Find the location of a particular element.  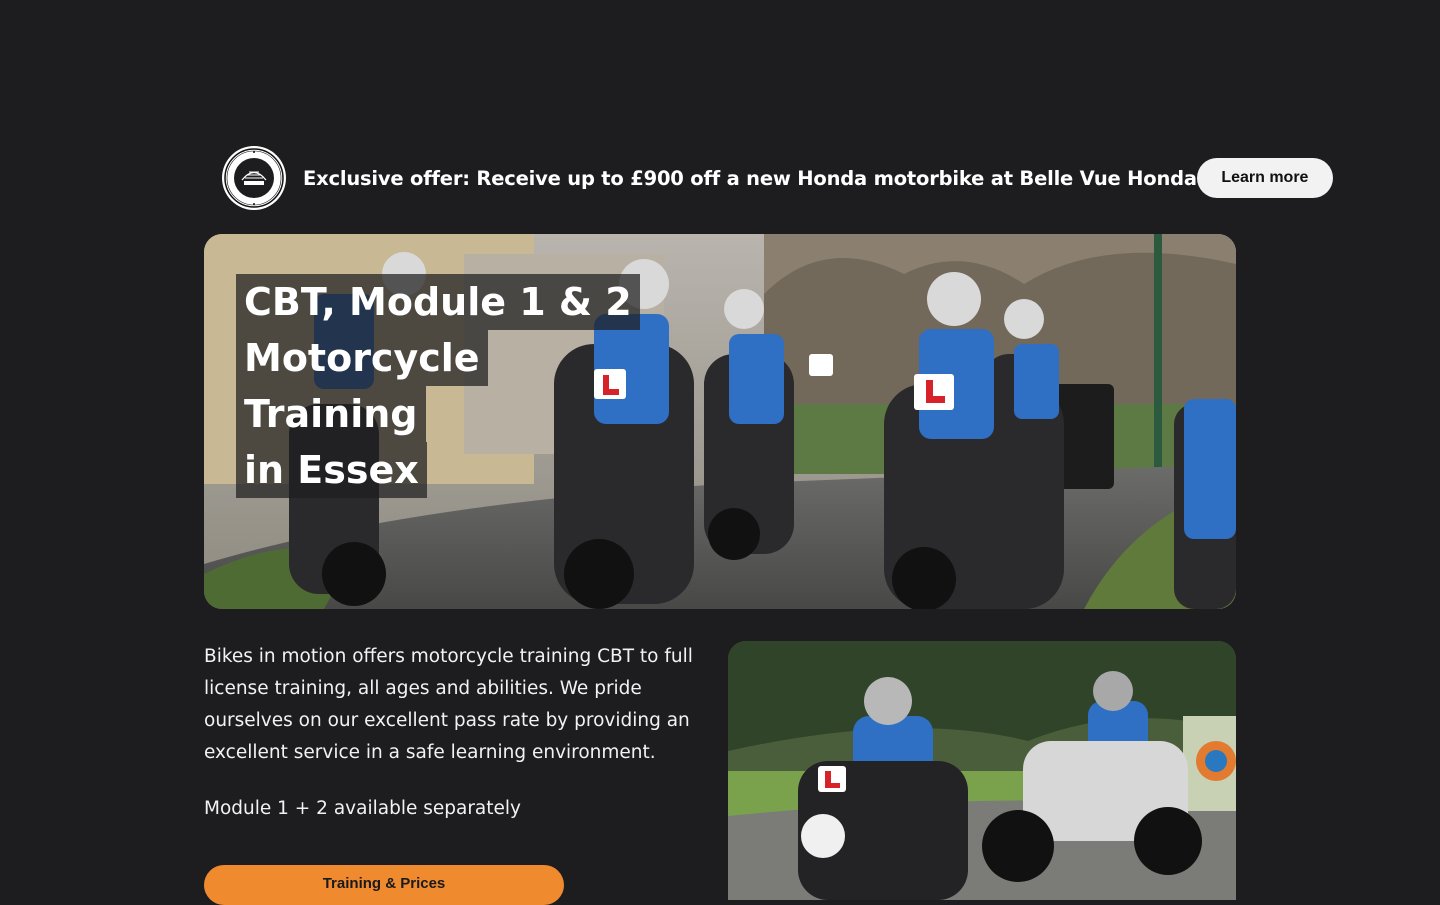

training-photo is located at coordinates (982, 770).